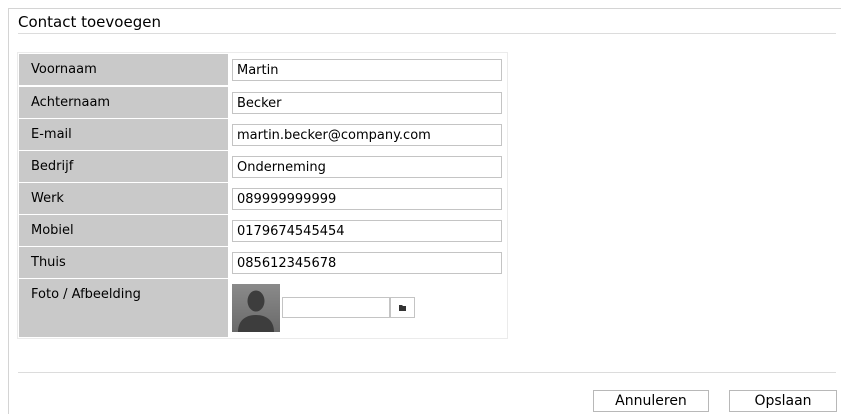  Describe the element at coordinates (367, 103) in the screenshot. I see `achternaam-input` at that location.